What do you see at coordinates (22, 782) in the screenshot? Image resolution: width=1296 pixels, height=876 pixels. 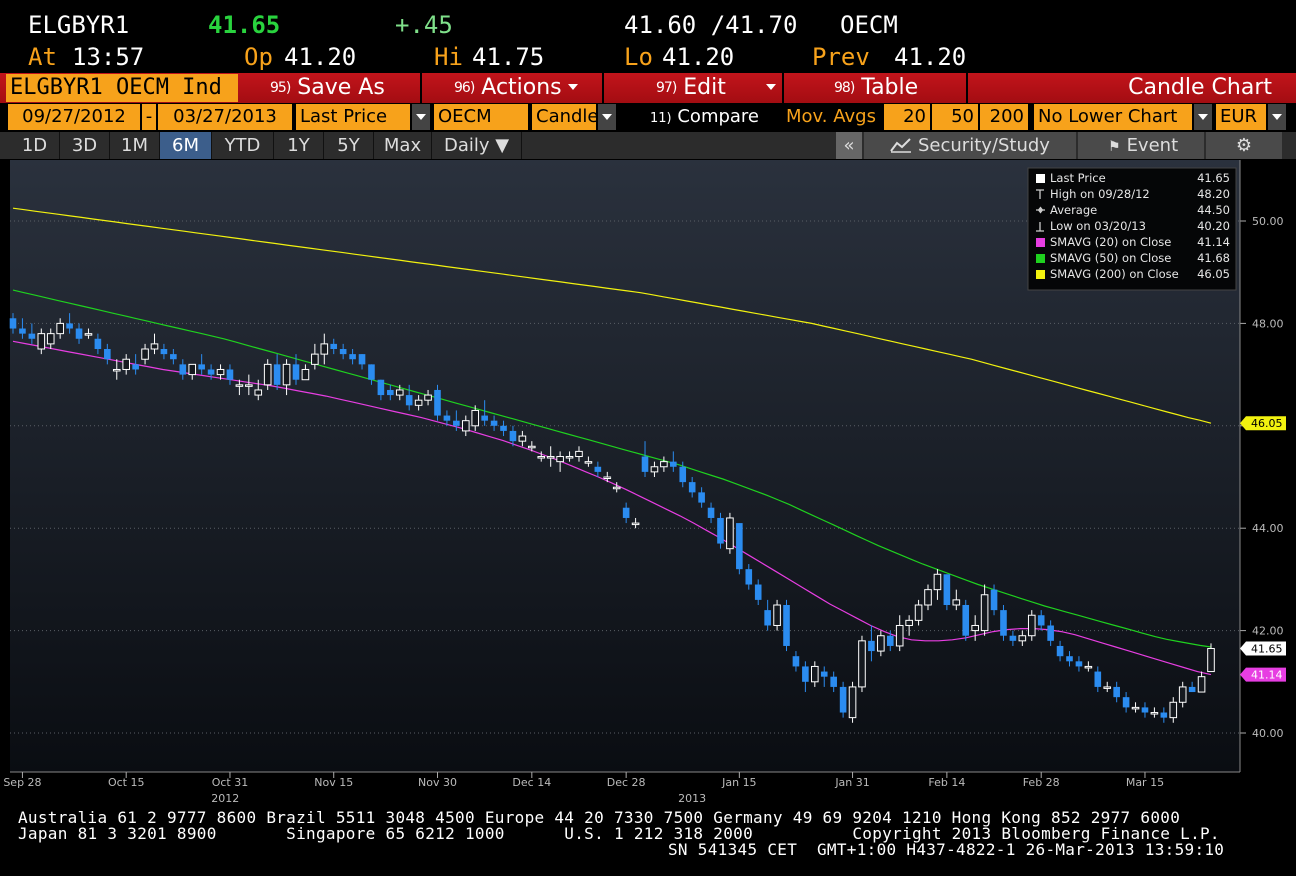 I see `x-tick-label: Sep 28` at bounding box center [22, 782].